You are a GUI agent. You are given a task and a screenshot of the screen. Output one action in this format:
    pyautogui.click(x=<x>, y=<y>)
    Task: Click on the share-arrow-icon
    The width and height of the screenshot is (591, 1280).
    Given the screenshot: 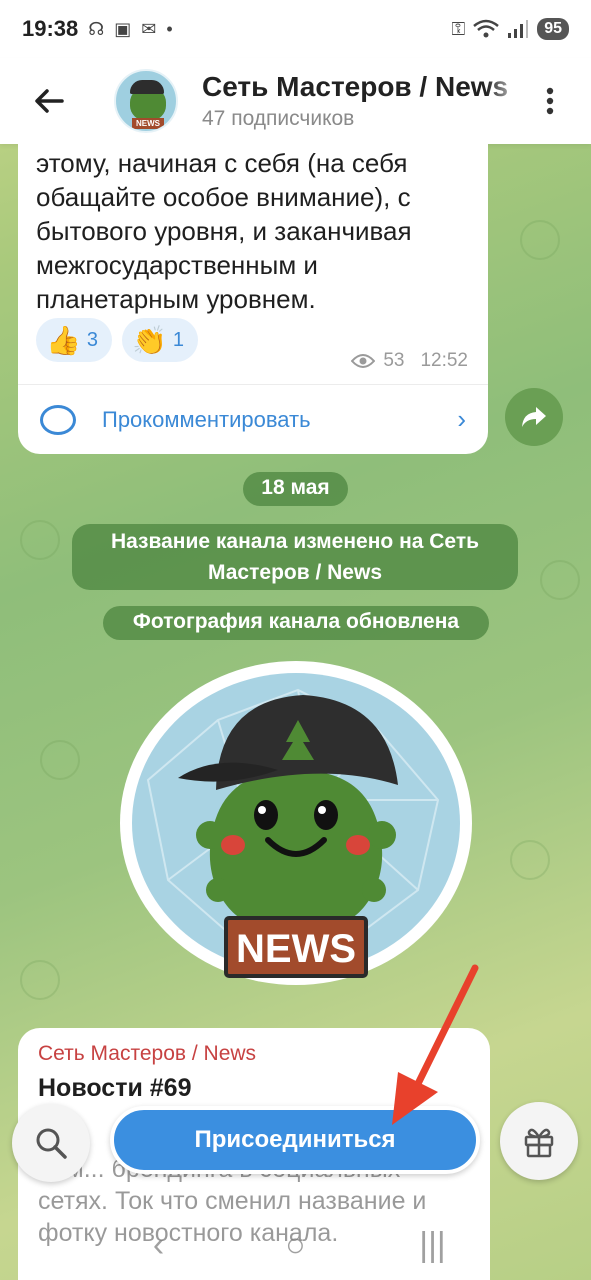 What is the action you would take?
    pyautogui.click(x=534, y=417)
    